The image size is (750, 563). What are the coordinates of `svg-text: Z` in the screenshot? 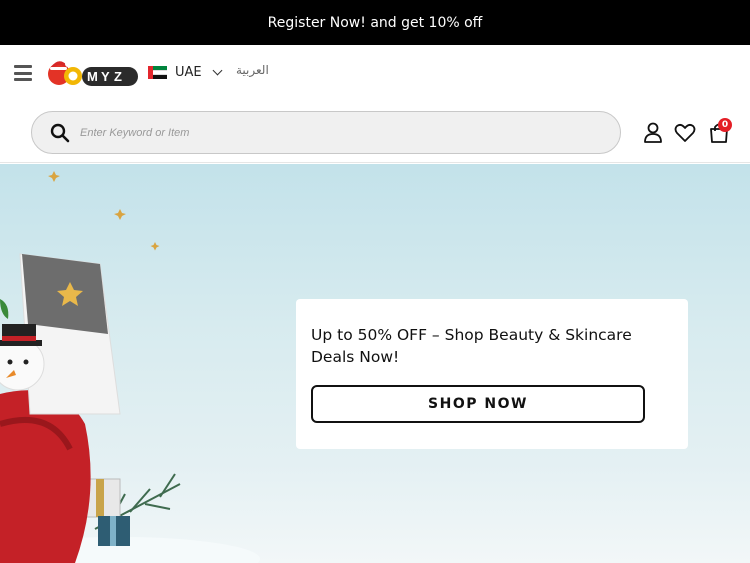 It's located at (118, 76).